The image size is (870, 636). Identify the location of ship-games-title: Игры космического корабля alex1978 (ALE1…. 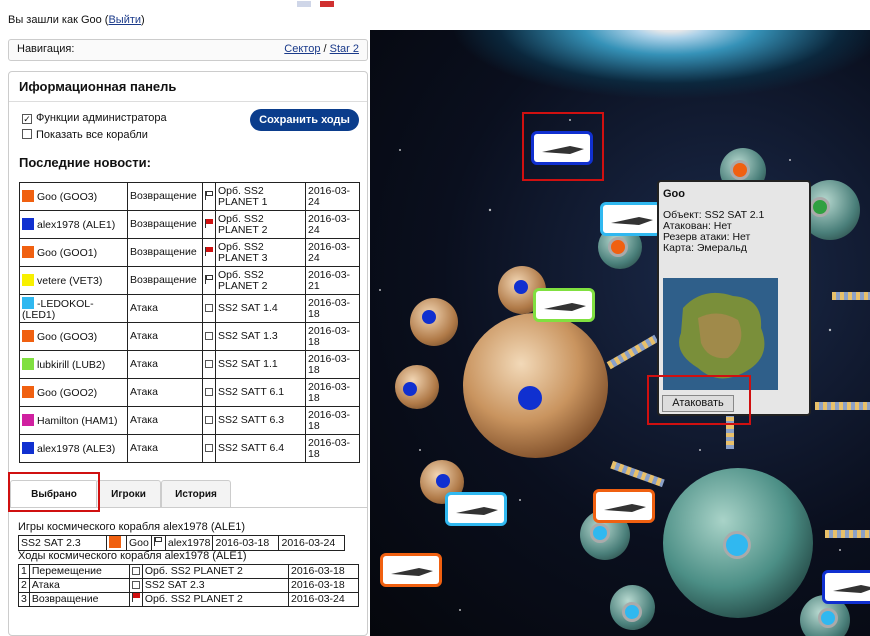
(132, 527).